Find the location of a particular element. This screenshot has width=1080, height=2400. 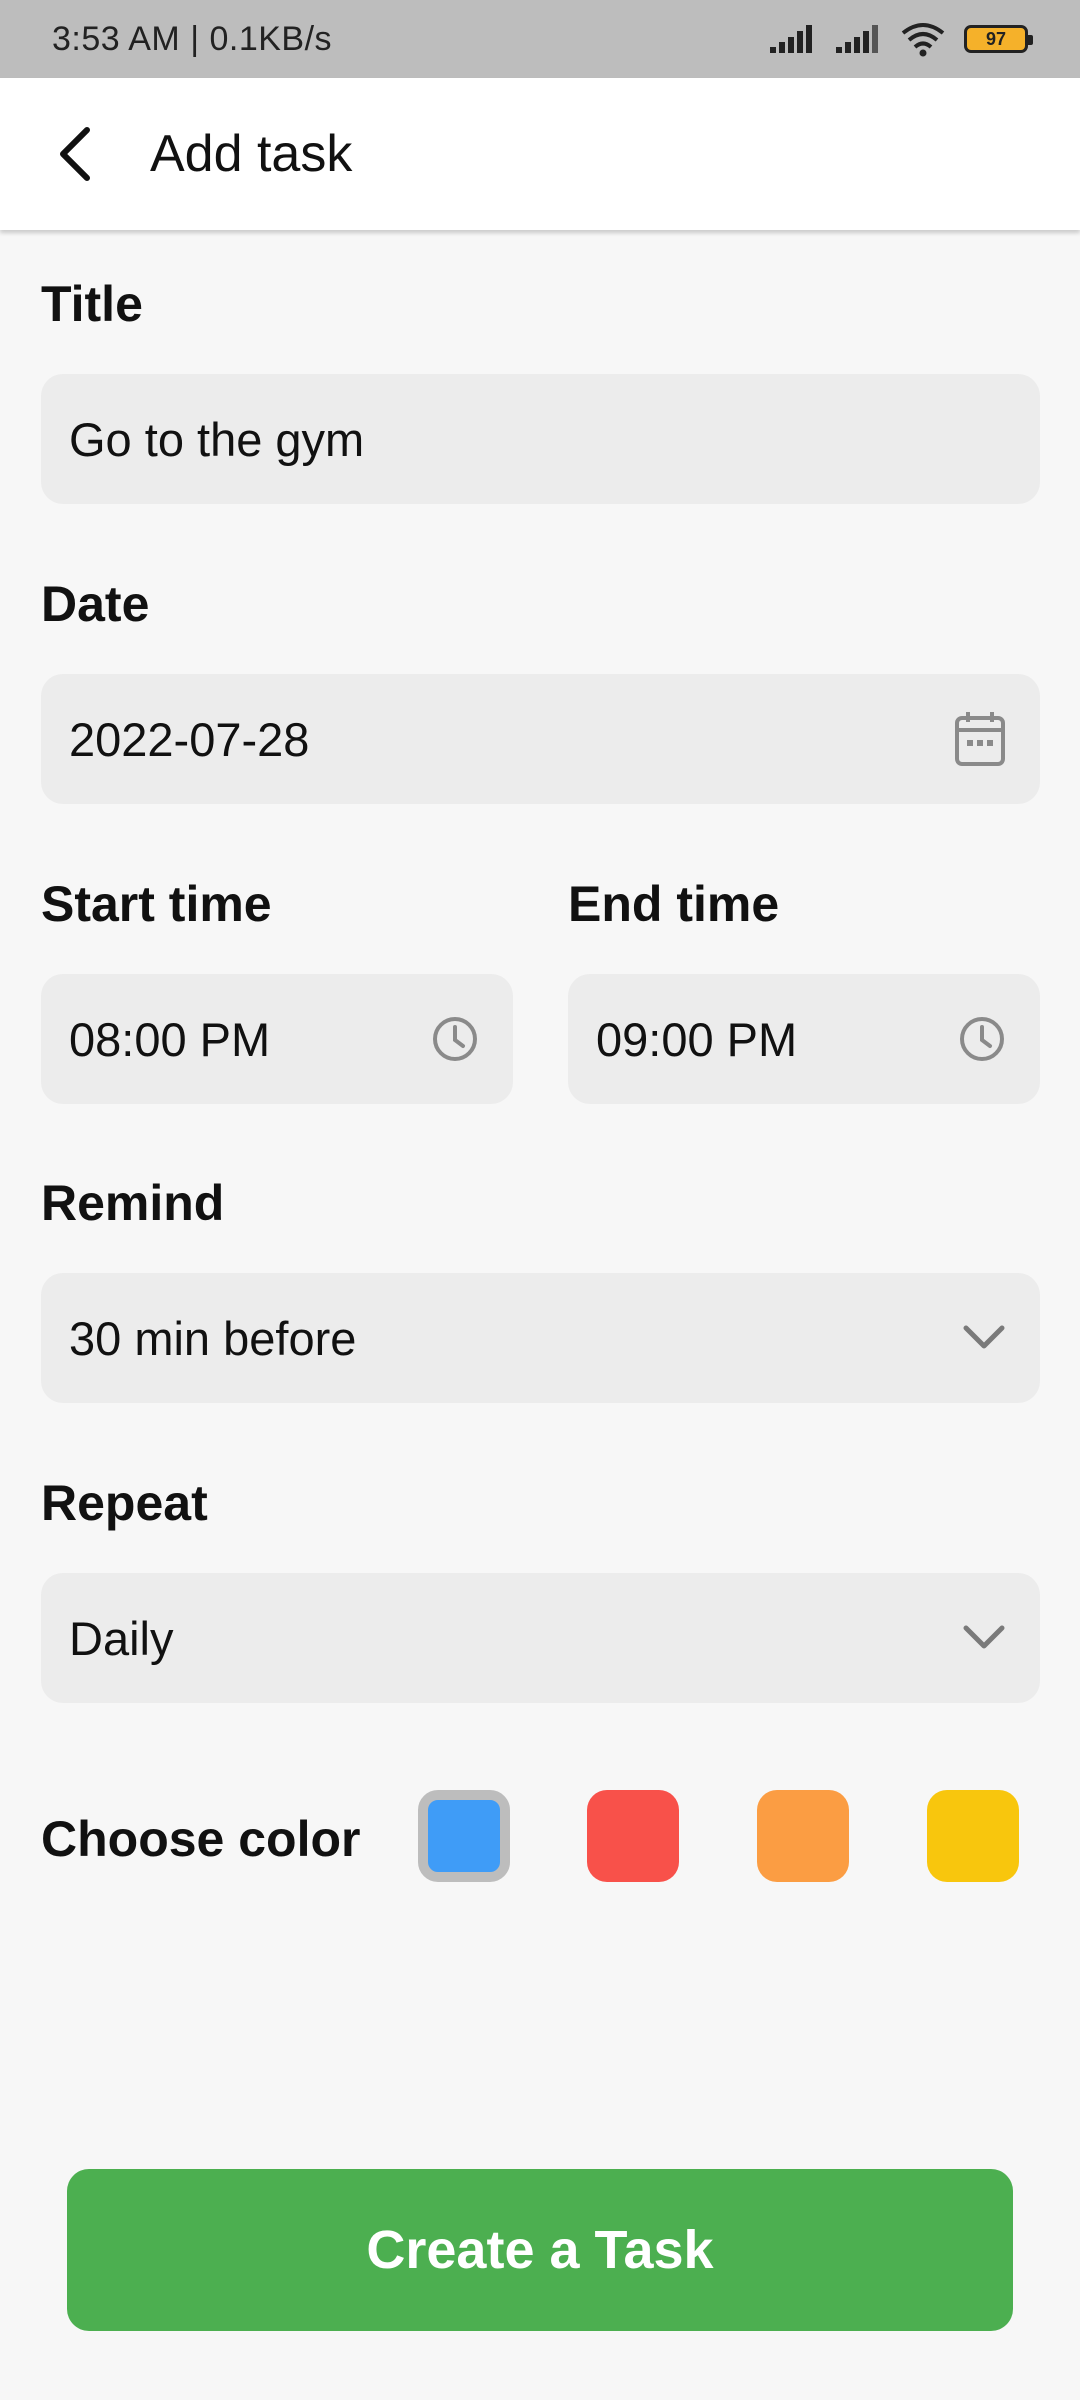

app-bar: Add task is located at coordinates (540, 154).